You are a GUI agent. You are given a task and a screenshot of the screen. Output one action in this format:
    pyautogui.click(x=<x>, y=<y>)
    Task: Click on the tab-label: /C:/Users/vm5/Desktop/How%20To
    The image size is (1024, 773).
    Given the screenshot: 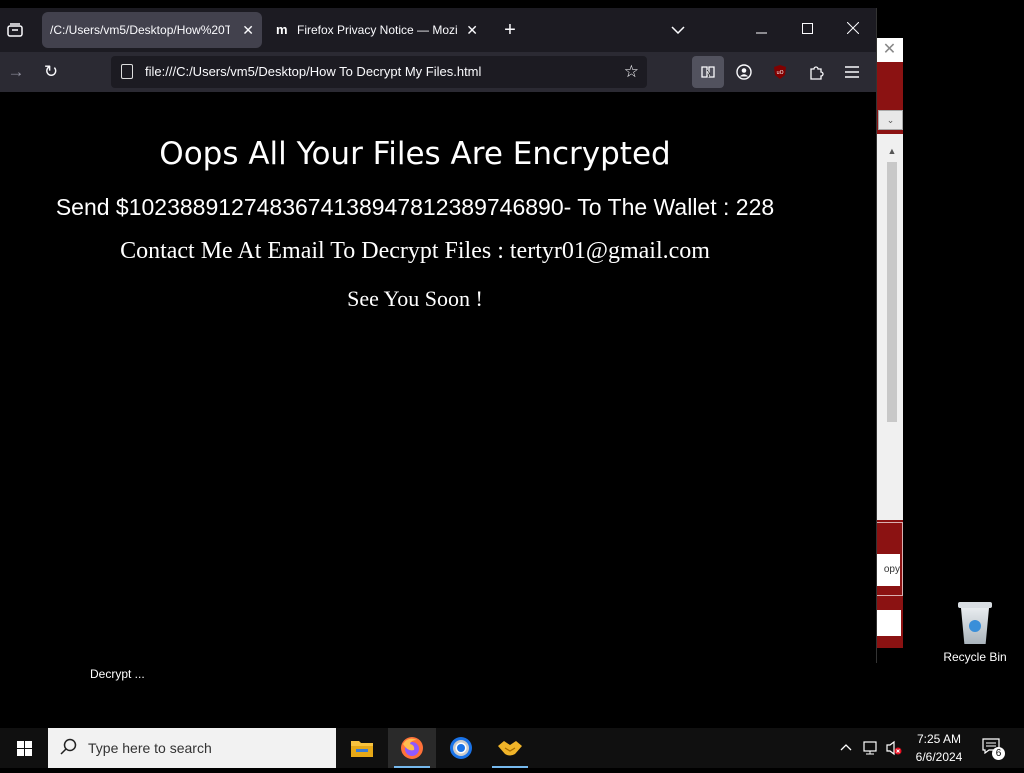 What is the action you would take?
    pyautogui.click(x=140, y=30)
    